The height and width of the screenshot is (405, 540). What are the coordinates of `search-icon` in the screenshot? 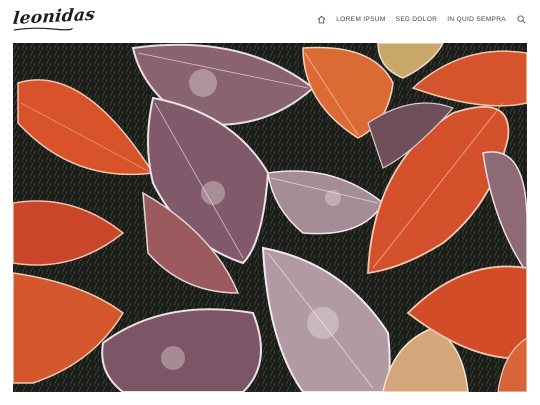 It's located at (521, 19).